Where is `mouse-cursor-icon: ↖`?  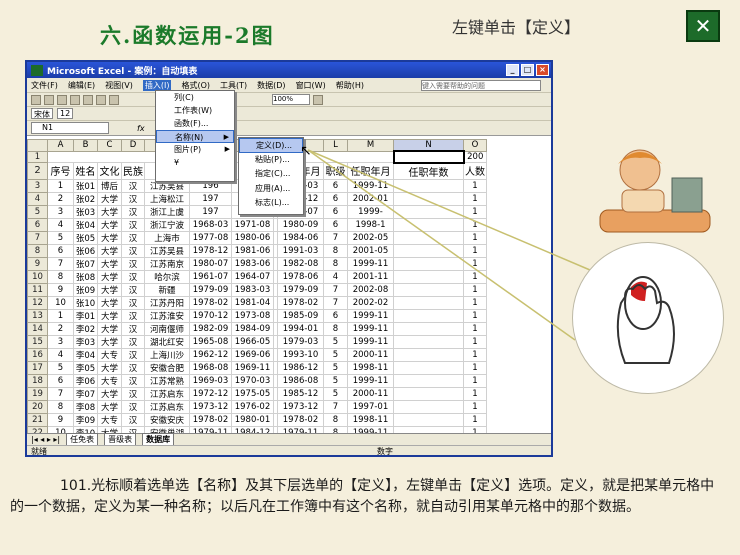
mouse-cursor-icon: ↖ is located at coordinates (306, 151).